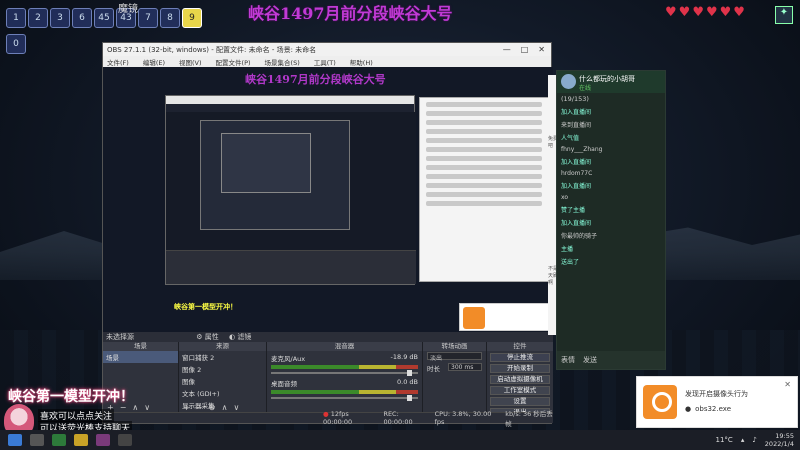 This screenshot has width=800, height=450. Describe the element at coordinates (282, 62) in the screenshot. I see `menu-scene-collection: 场景集合(S)` at that location.